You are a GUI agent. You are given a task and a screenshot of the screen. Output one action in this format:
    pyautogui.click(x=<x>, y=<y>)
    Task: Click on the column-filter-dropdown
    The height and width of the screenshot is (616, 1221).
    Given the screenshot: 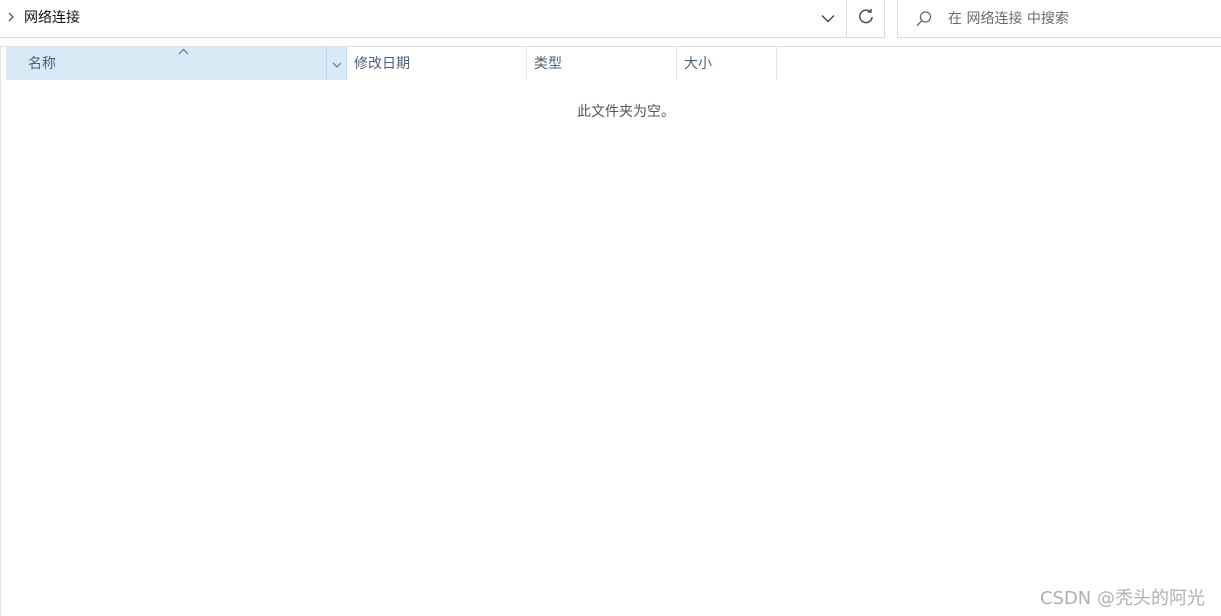 What is the action you would take?
    pyautogui.click(x=336, y=63)
    